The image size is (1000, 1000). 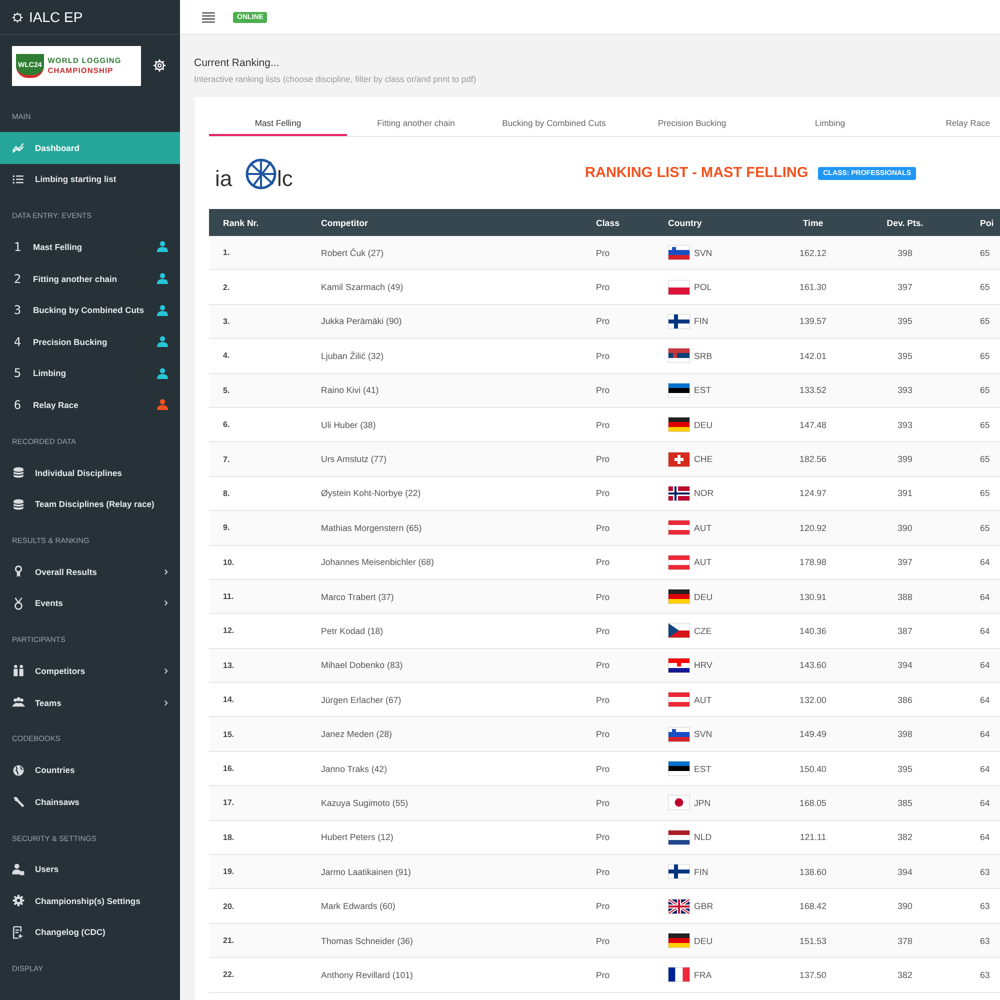 I want to click on table-cell-text: 22., so click(x=229, y=975).